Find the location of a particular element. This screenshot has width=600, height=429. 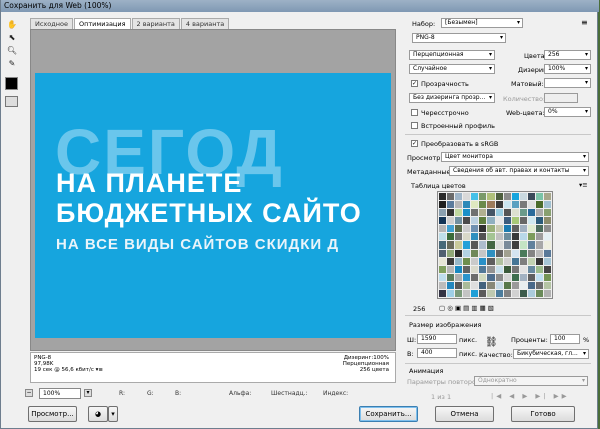

toggle-slices-icon is located at coordinates (11, 101).